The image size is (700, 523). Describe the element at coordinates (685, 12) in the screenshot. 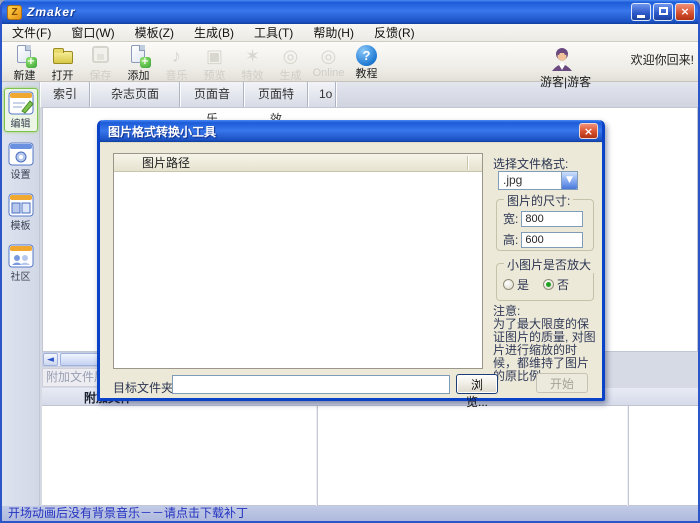

I see `close-button: ×` at that location.